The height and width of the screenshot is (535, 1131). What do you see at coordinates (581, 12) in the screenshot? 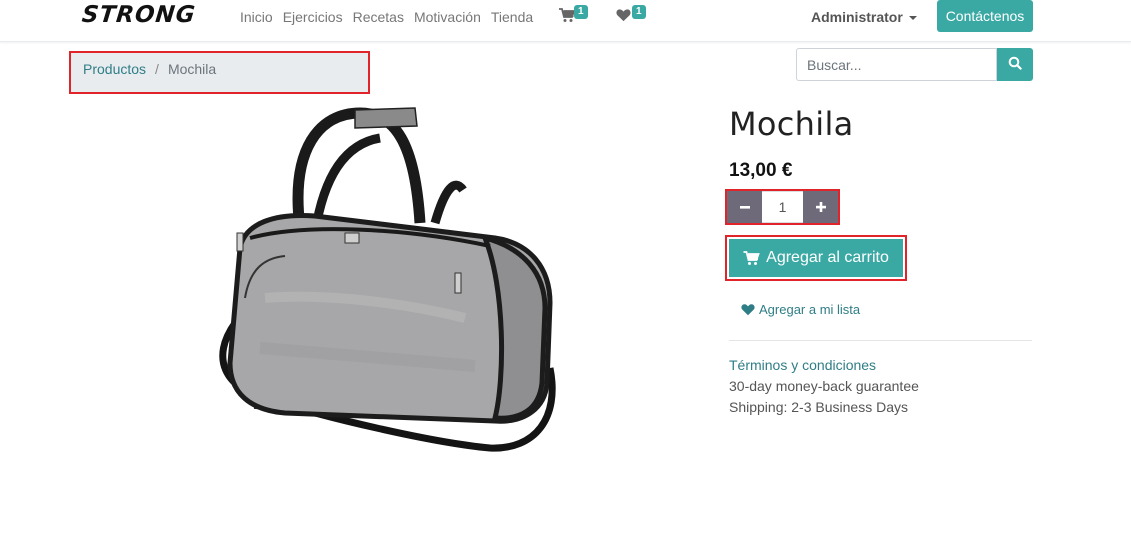
I see `cart-count-badge: 1` at bounding box center [581, 12].